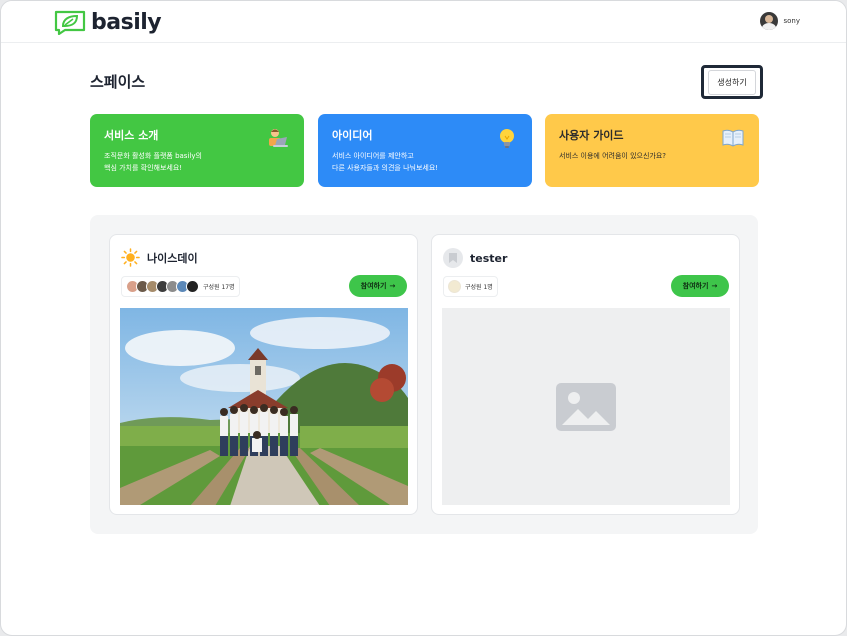 This screenshot has width=847, height=636. Describe the element at coordinates (130, 257) in the screenshot. I see `sun-icon` at that location.